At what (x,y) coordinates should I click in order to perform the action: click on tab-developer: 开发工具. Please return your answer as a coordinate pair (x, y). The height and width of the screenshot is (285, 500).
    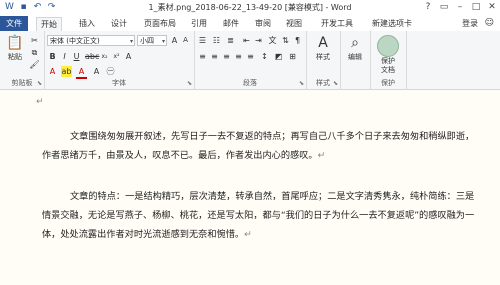
    Looking at the image, I should click on (337, 23).